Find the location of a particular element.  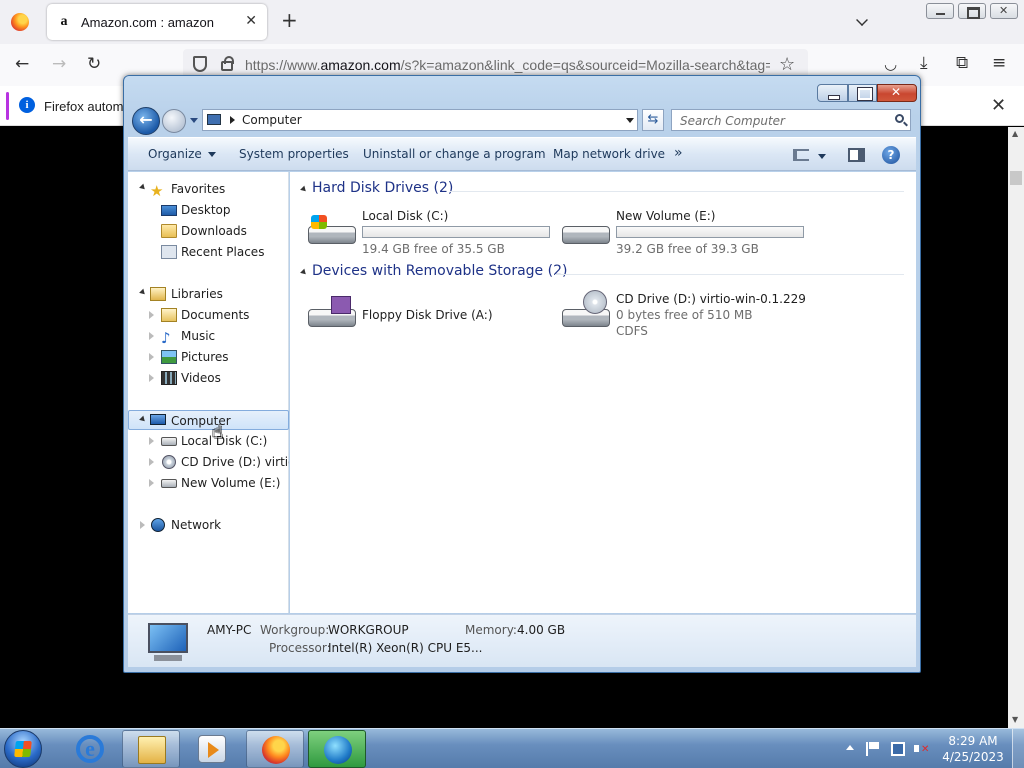

drive-new-volume-e: New Volume (E:) 39.2 GB free of 39.3 GB is located at coordinates (684, 233).